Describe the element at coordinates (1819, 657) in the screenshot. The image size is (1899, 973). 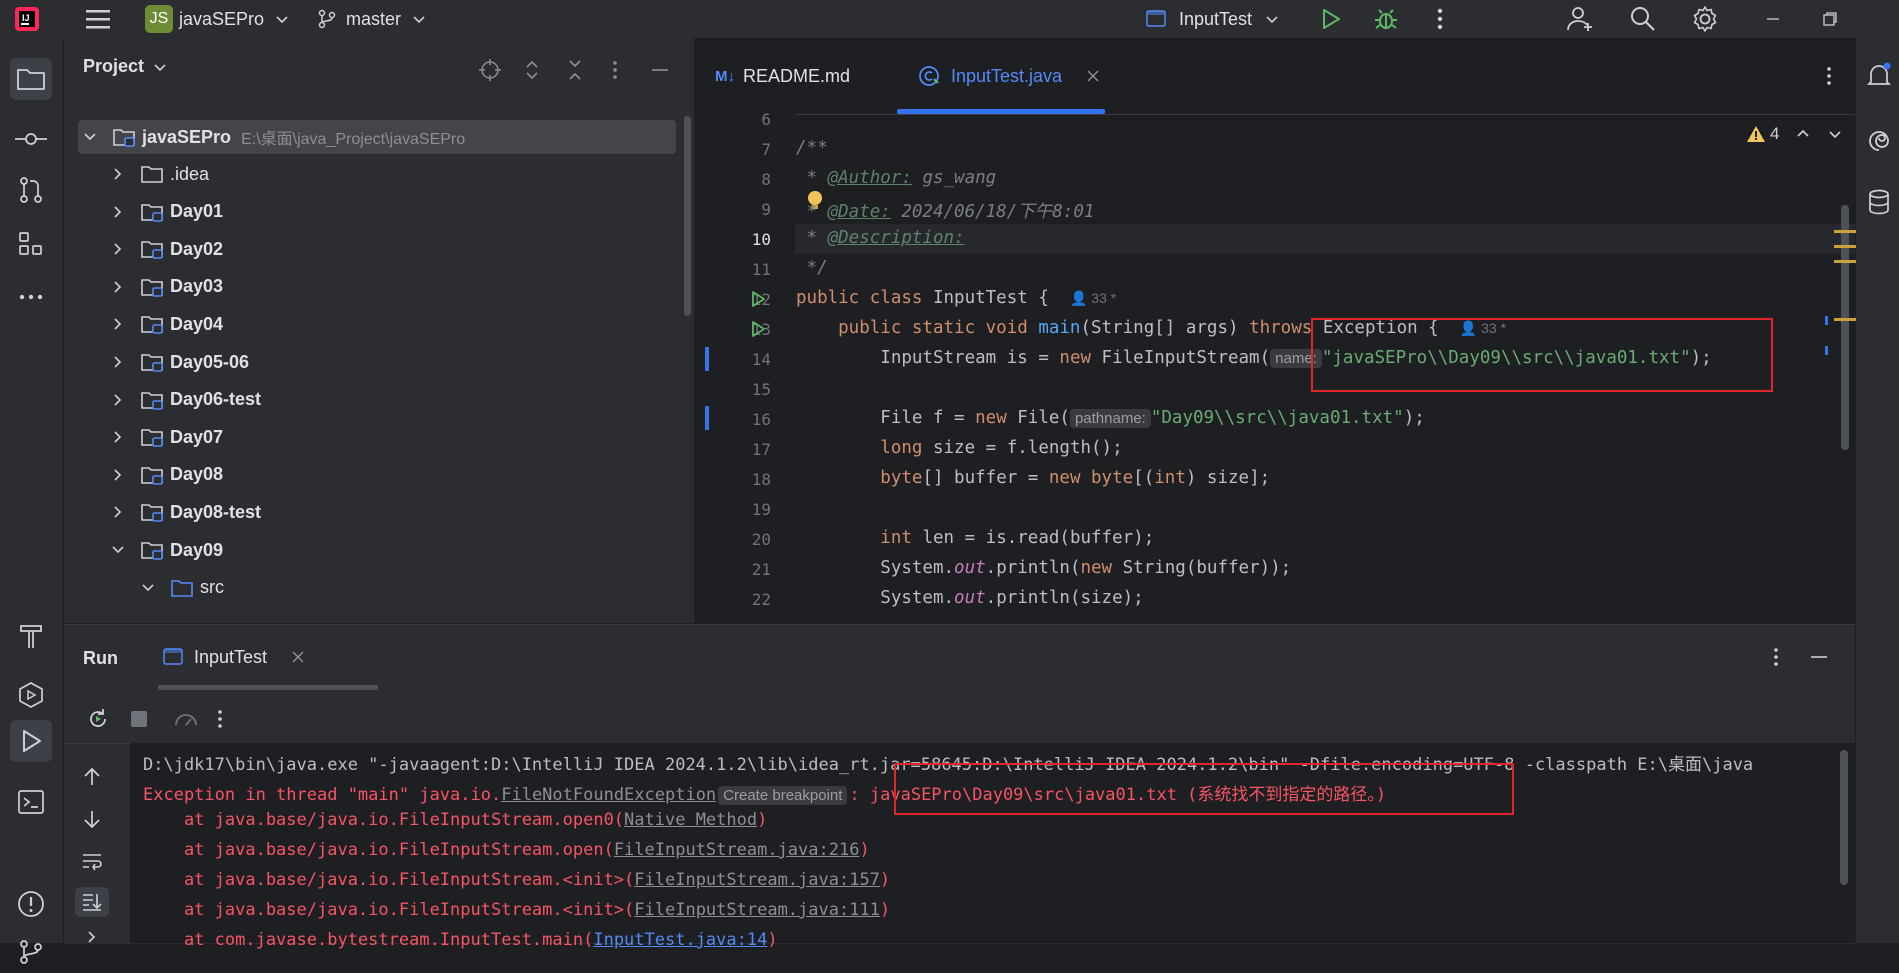
I see `run-panel-hide-button` at that location.